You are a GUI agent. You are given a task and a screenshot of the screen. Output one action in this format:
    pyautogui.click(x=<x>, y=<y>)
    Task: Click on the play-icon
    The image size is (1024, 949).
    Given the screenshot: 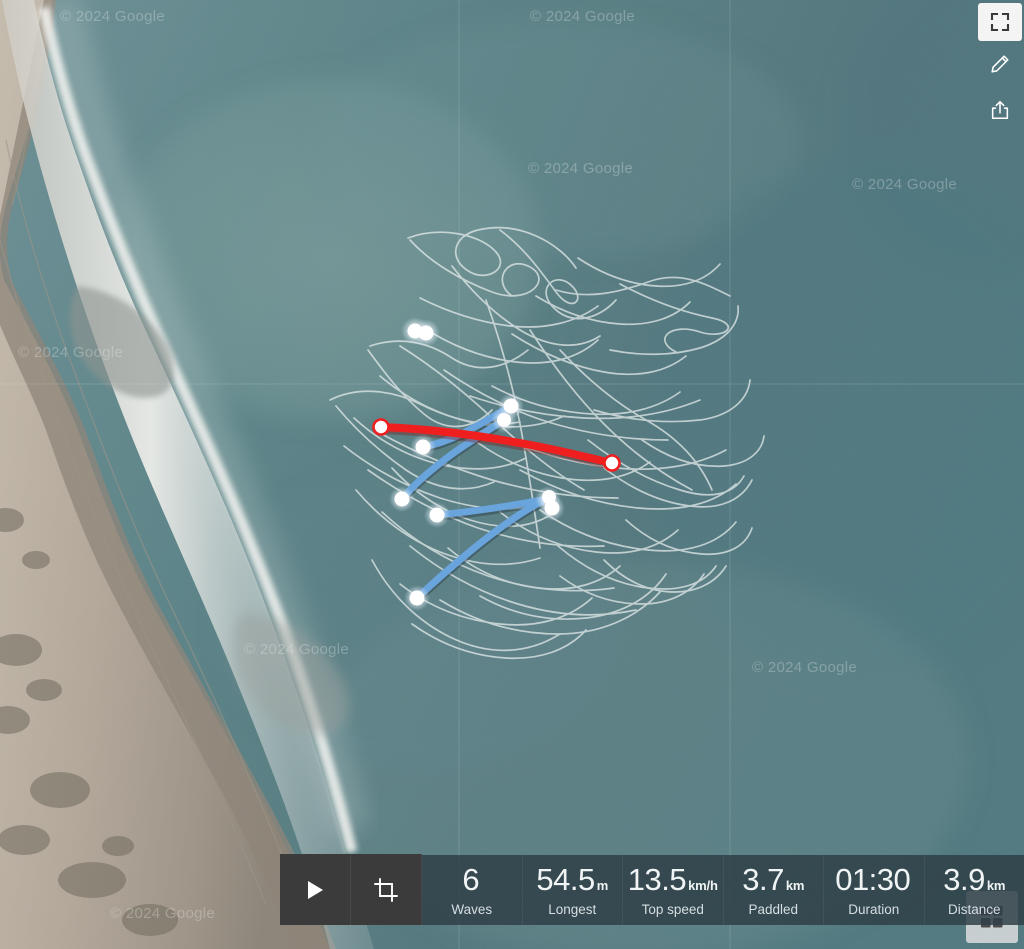 What is the action you would take?
    pyautogui.click(x=315, y=889)
    